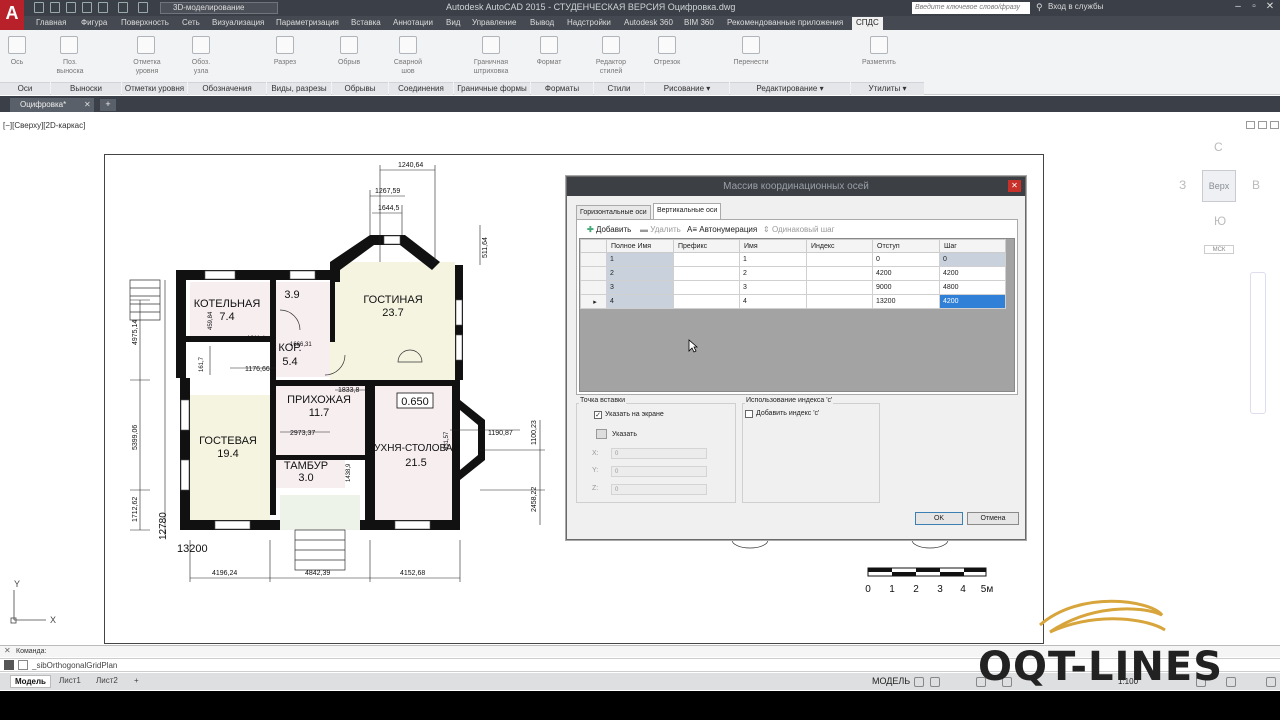  What do you see at coordinates (773, 287) in the screenshot?
I see `cell-name: 3` at bounding box center [773, 287].